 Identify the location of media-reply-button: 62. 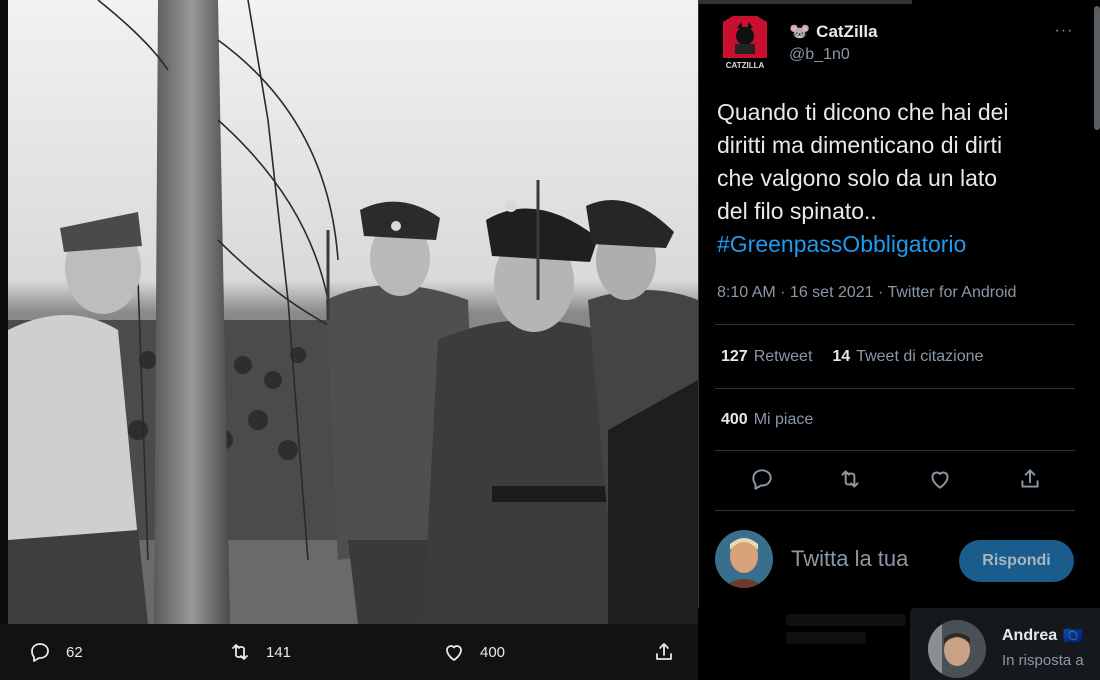
(55, 652).